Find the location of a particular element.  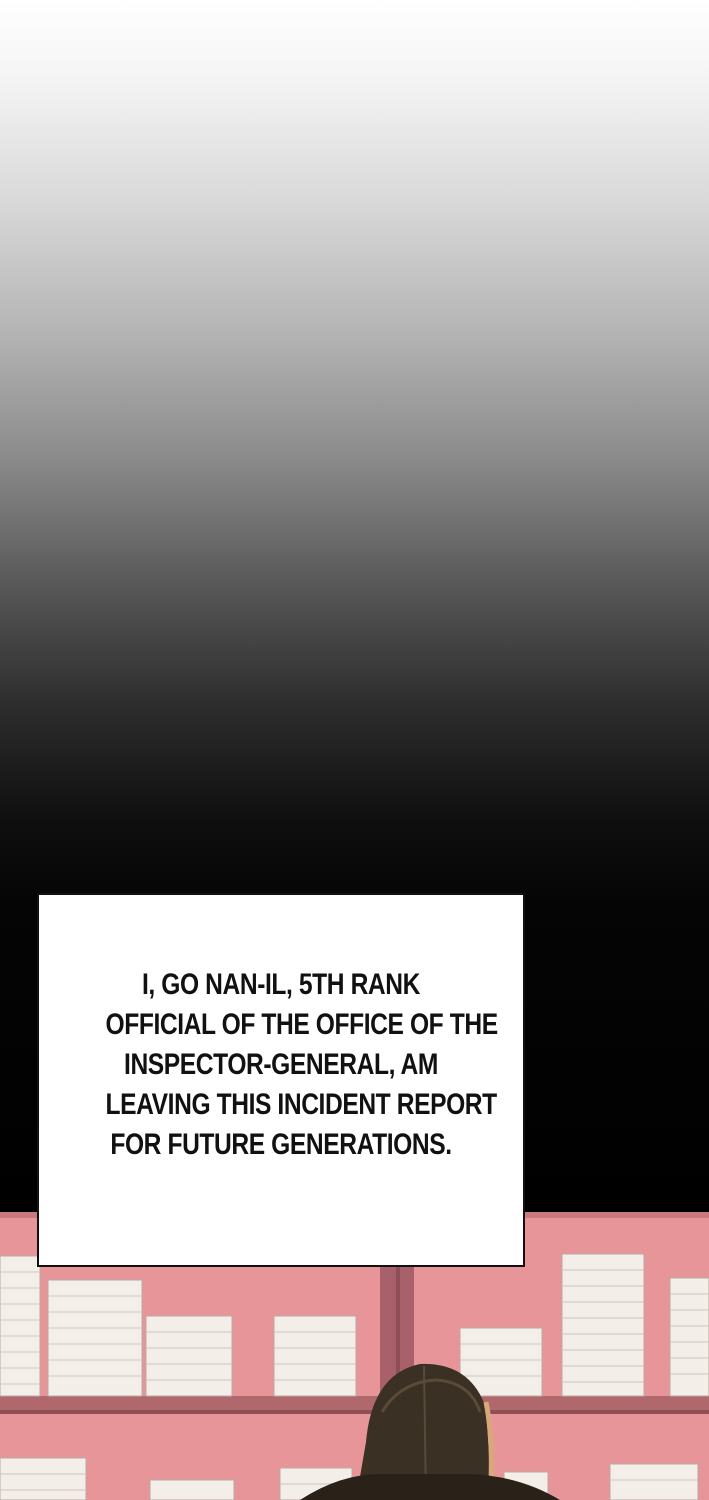

caption-line: OFFICIAL OF THE OFFICE OF THE is located at coordinates (302, 1024).